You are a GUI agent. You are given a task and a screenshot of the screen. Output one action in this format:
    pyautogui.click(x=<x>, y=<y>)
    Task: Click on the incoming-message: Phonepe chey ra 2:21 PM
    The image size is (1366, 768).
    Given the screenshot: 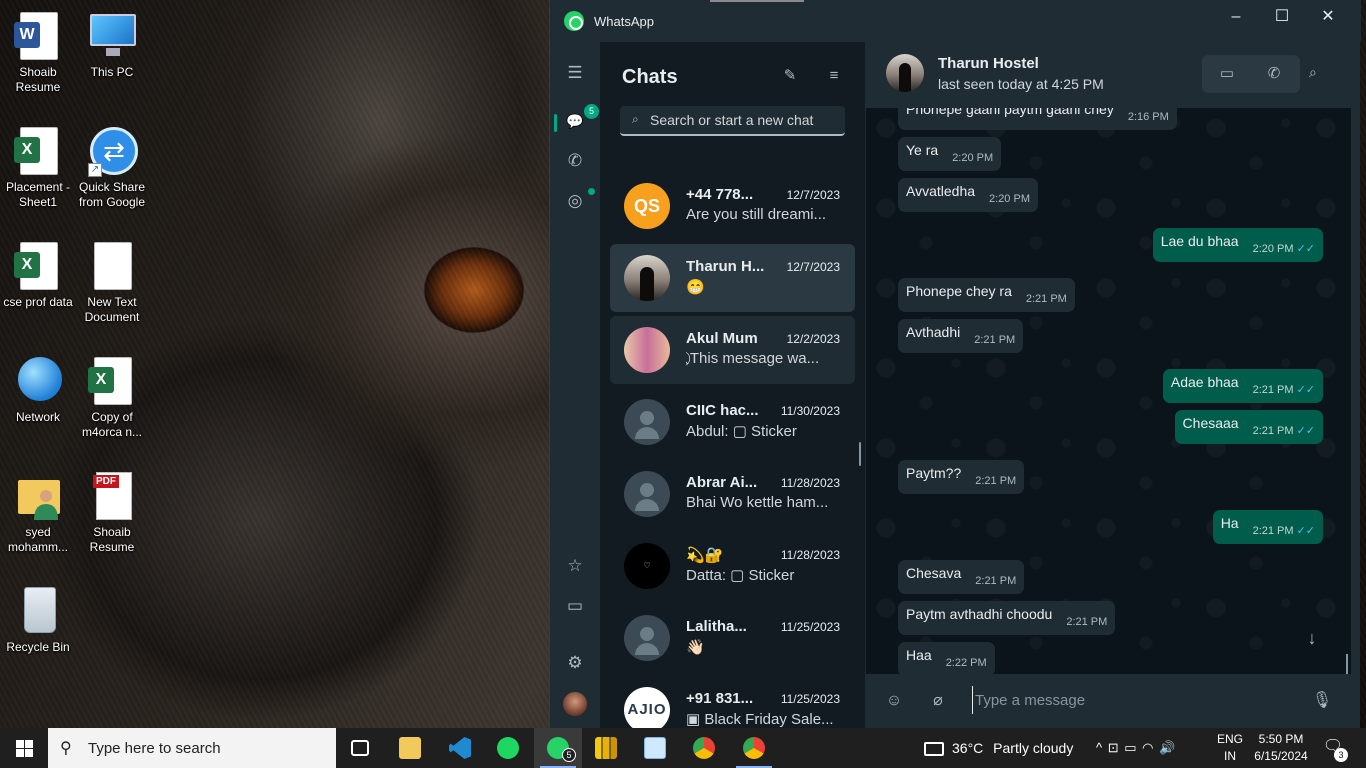 What is the action you would take?
    pyautogui.click(x=986, y=295)
    